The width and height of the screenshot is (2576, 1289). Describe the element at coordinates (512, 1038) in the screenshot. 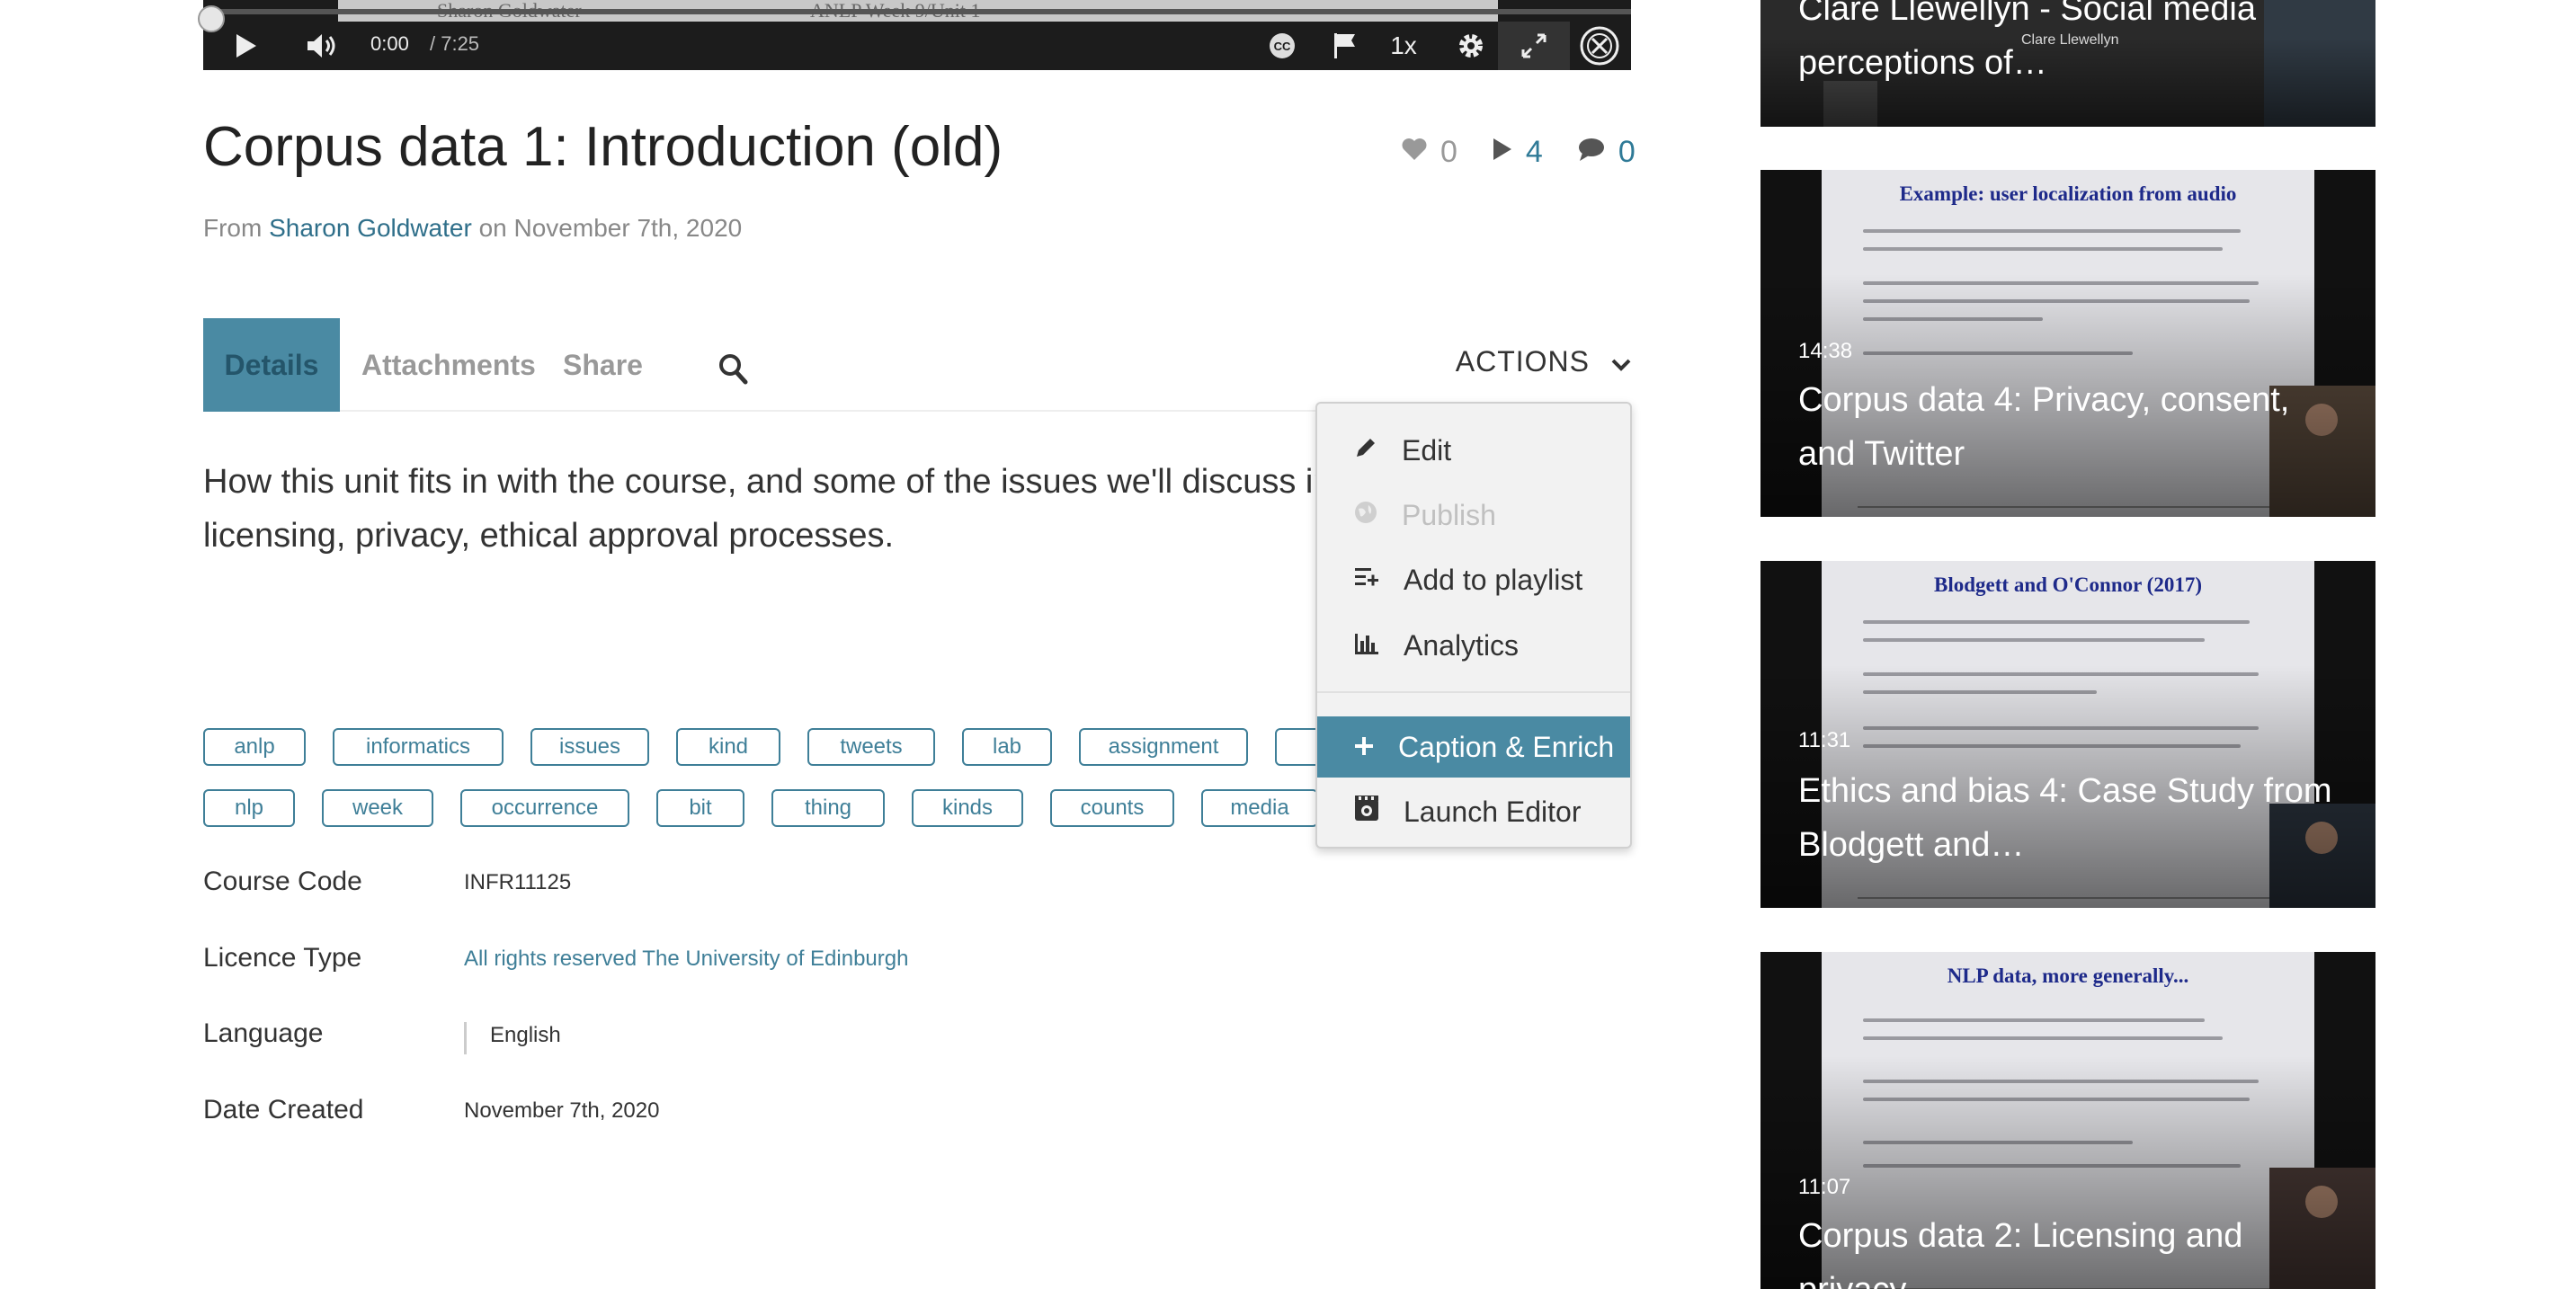

I see `detail-value: English` at that location.